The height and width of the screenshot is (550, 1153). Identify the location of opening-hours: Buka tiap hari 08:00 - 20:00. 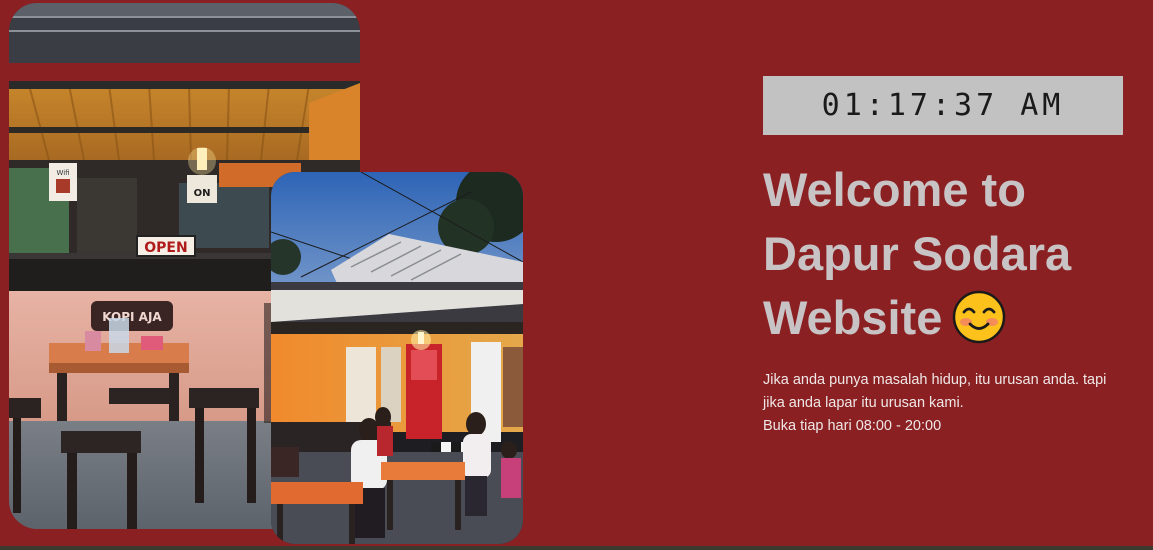
(852, 426).